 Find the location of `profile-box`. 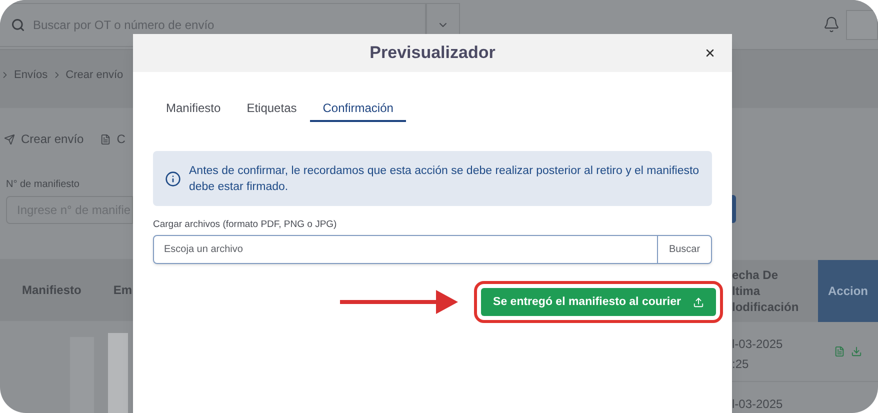

profile-box is located at coordinates (862, 25).